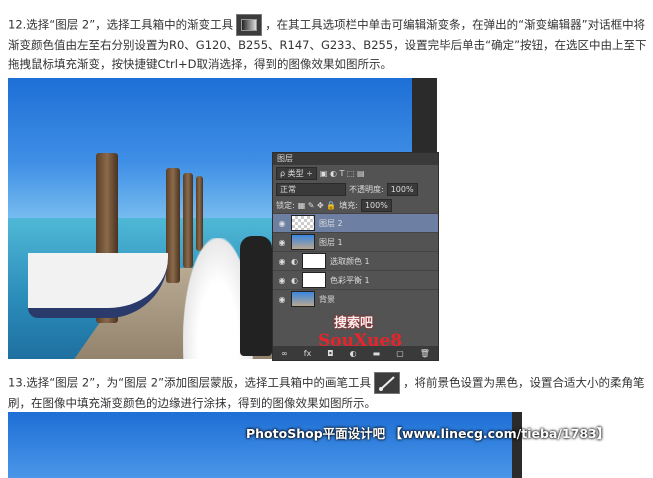 The image size is (653, 478). I want to click on step-12-text-a: 12.选择“图层 2”，选择工具箱中的渐变工具, so click(121, 24).